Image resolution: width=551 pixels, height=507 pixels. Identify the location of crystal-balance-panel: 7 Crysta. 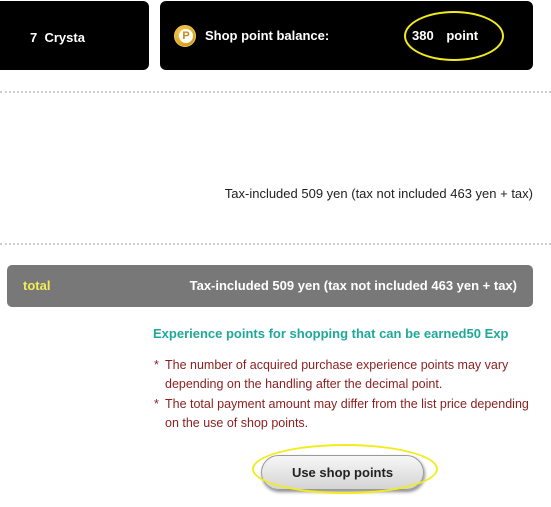
(74, 35).